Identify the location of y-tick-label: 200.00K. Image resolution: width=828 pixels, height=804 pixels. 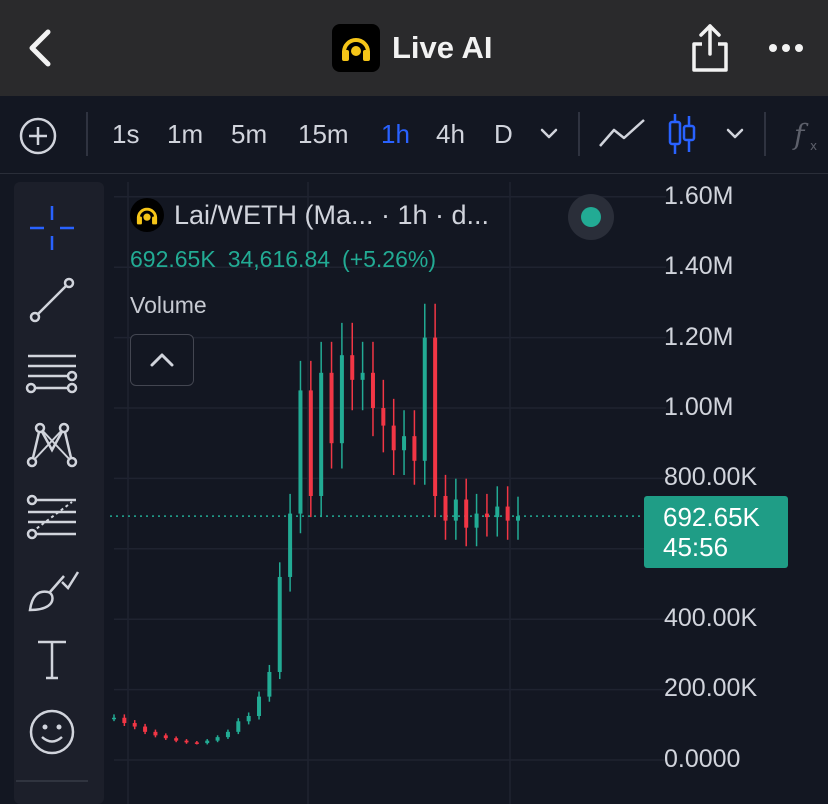
(711, 688).